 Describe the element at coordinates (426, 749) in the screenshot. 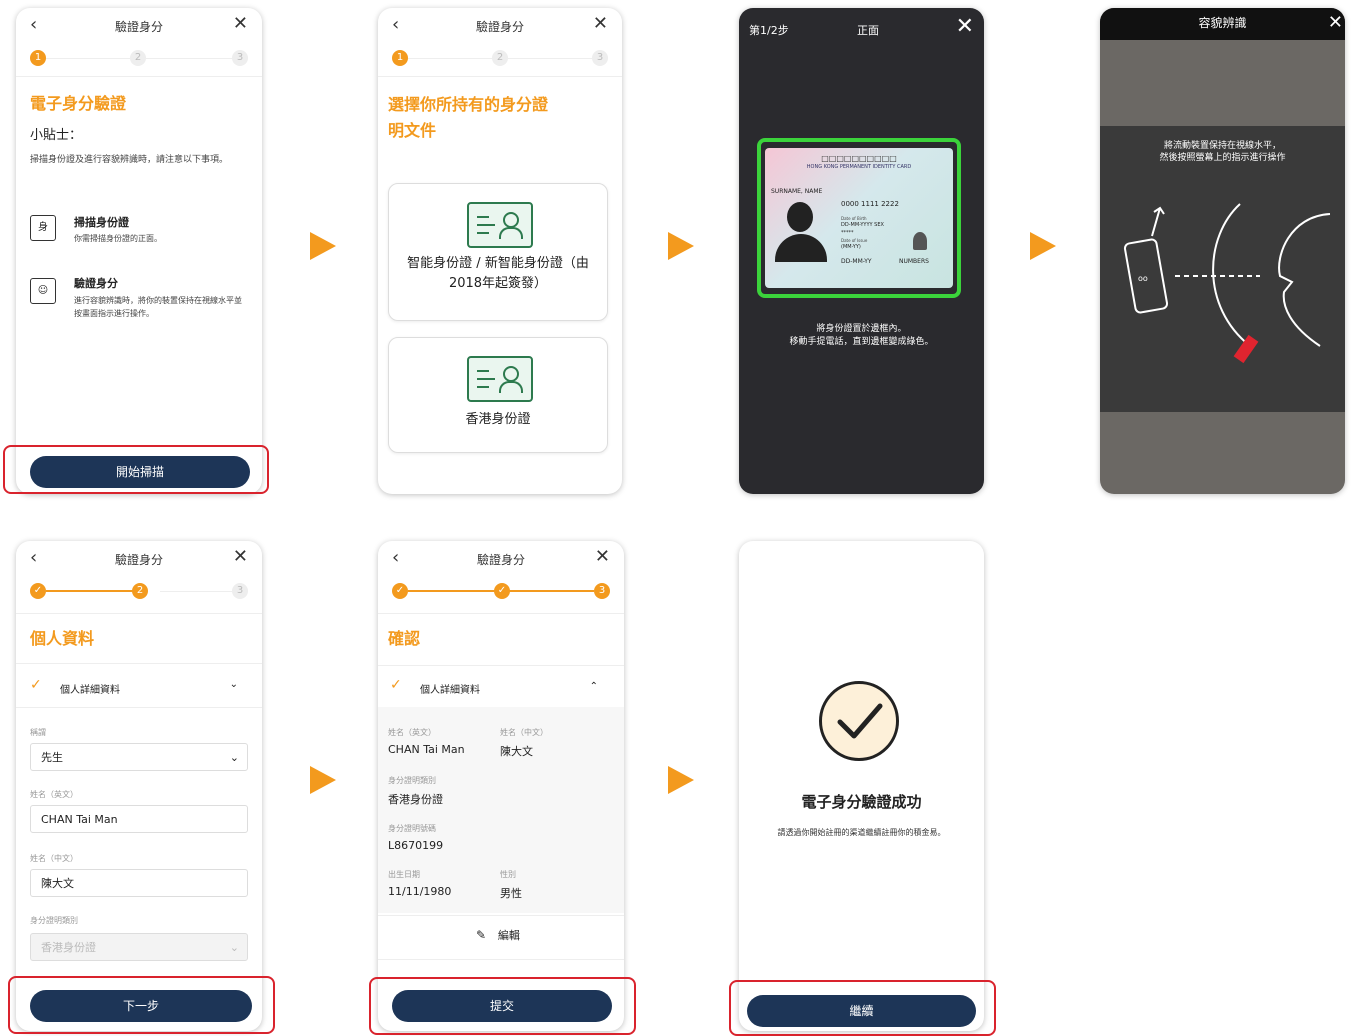

I see `name-en-value: CHAN Tai Man` at that location.